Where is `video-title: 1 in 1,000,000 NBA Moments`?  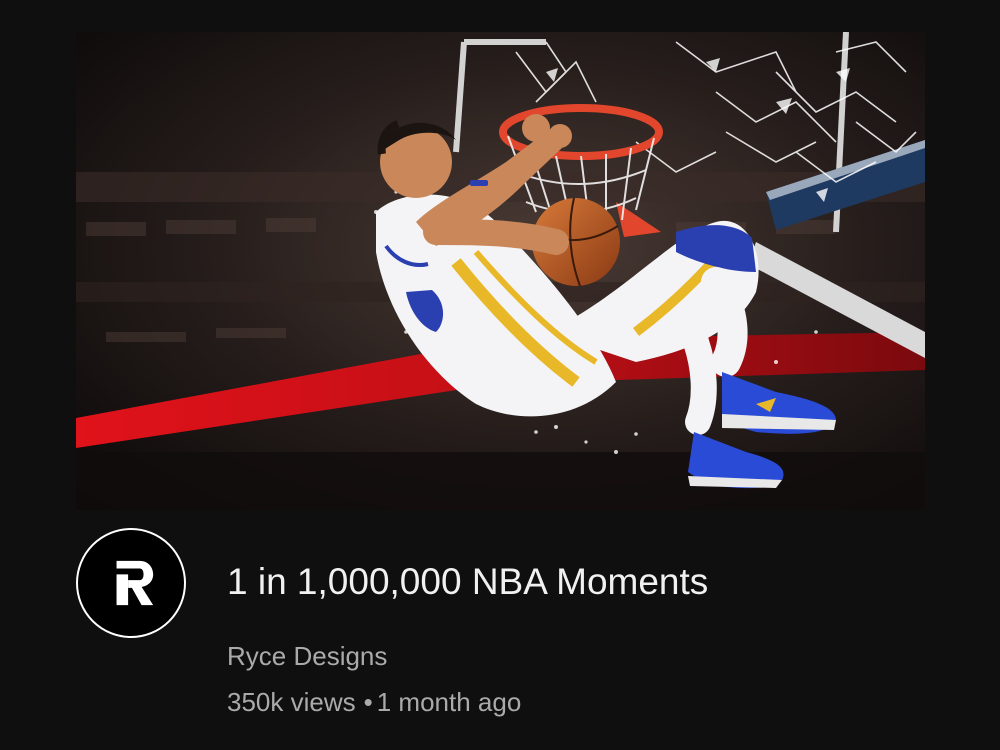
video-title: 1 in 1,000,000 NBA Moments is located at coordinates (467, 582).